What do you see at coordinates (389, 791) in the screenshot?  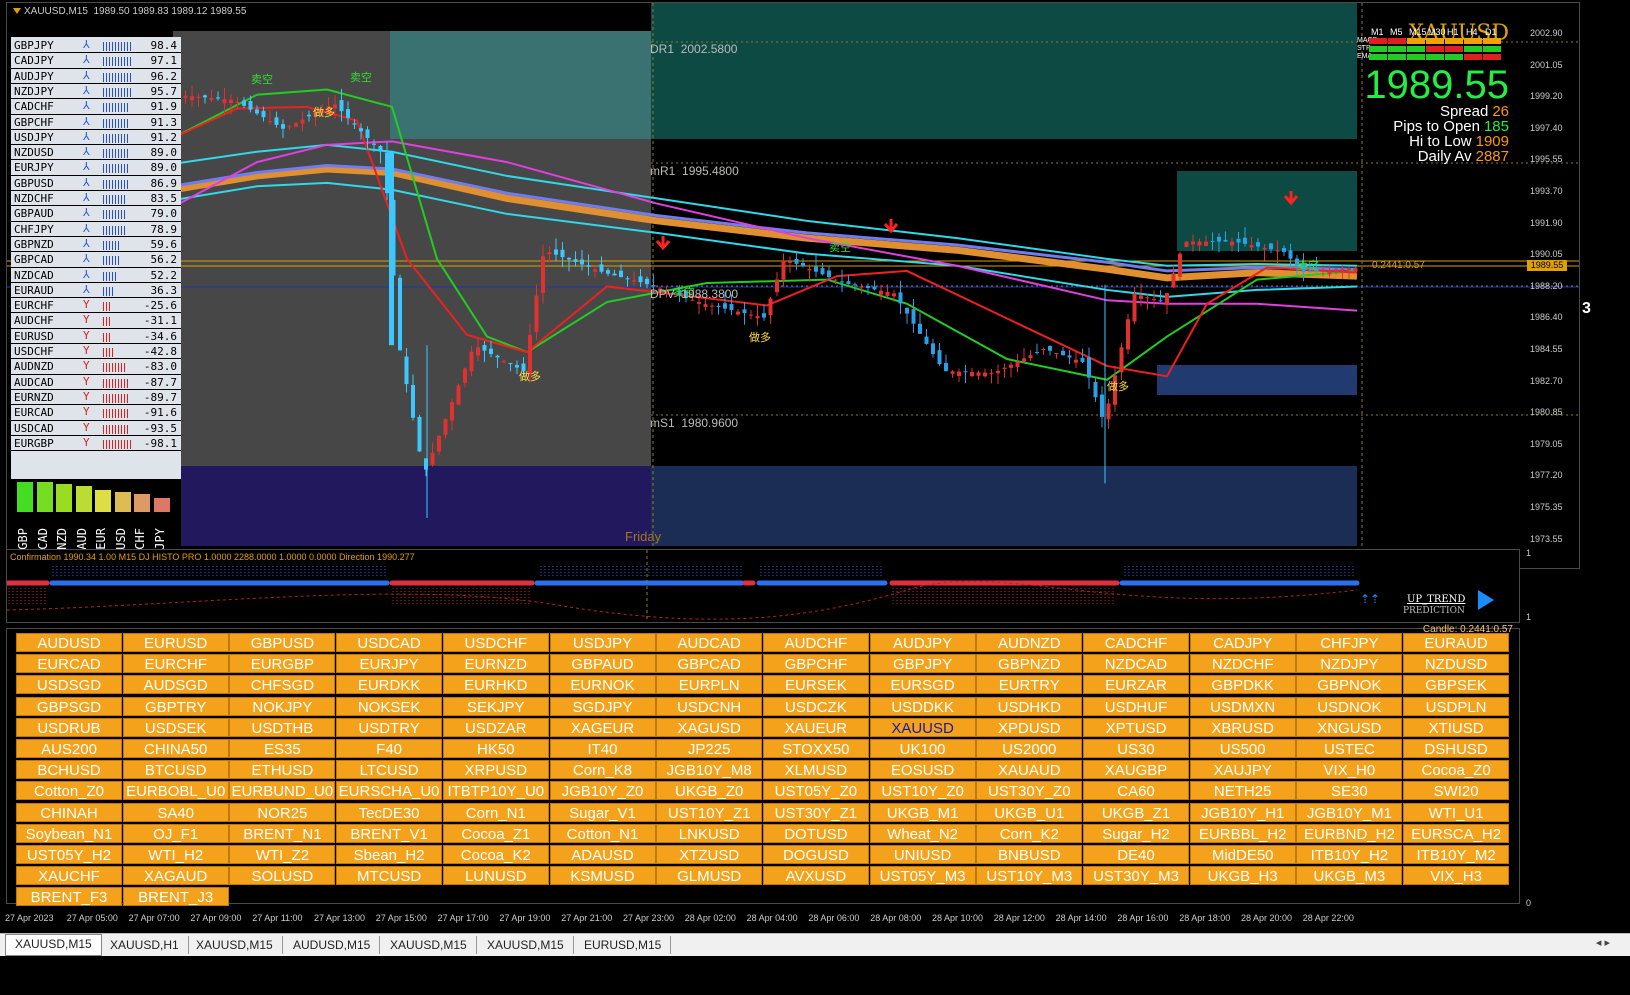 I see `symbol-button-eurscha_u0: EURSCHA_U0` at bounding box center [389, 791].